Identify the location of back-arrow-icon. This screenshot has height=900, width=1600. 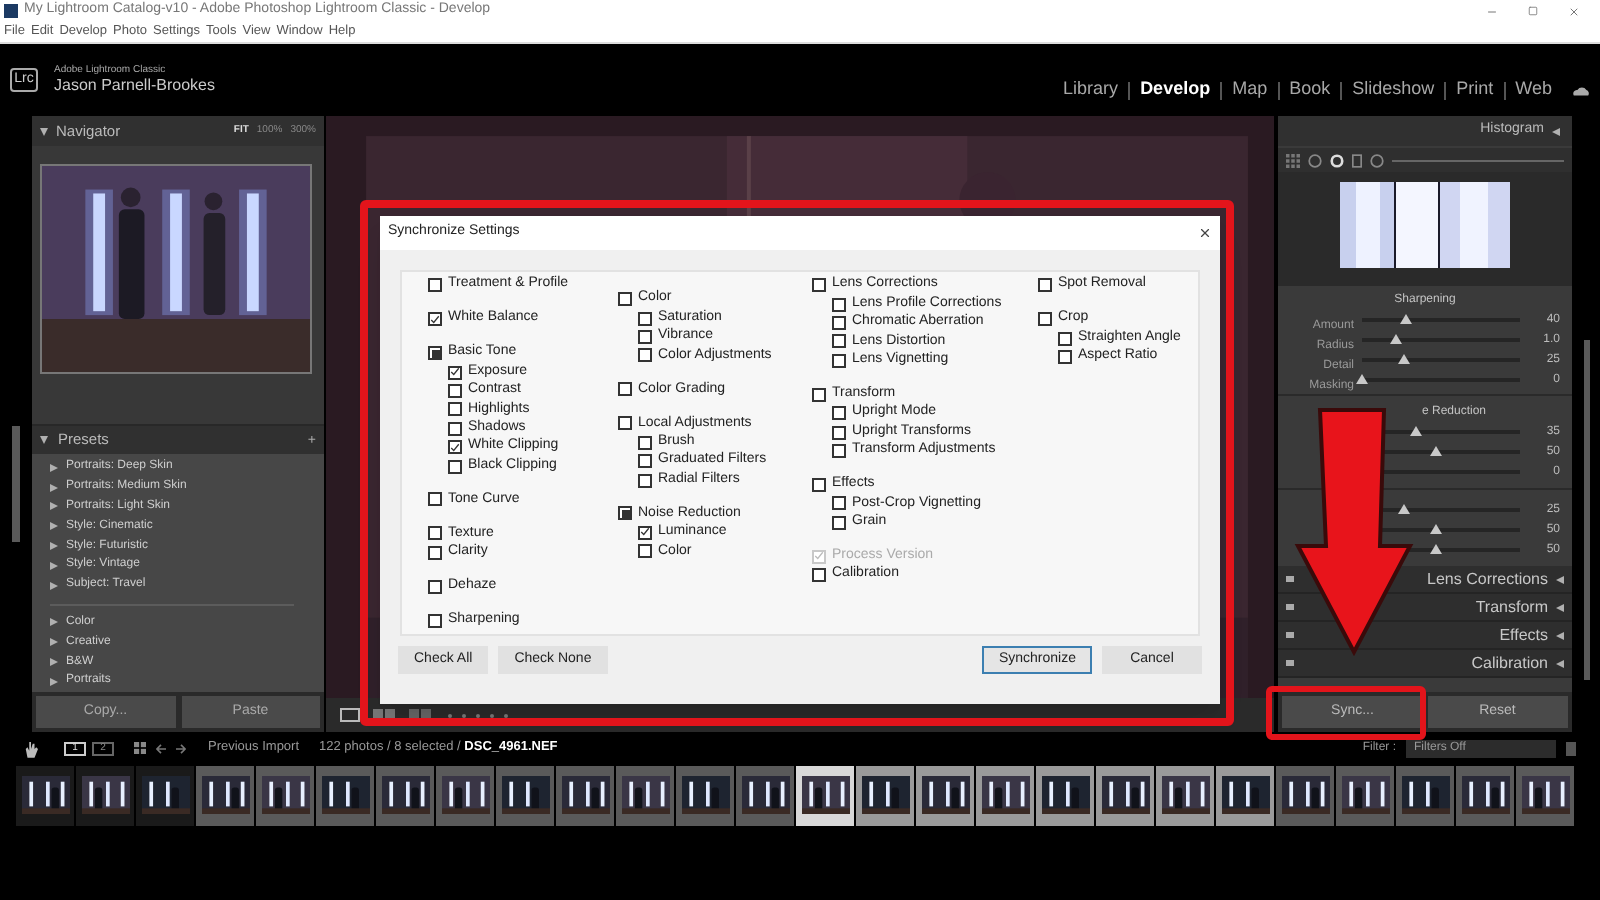
(161, 748).